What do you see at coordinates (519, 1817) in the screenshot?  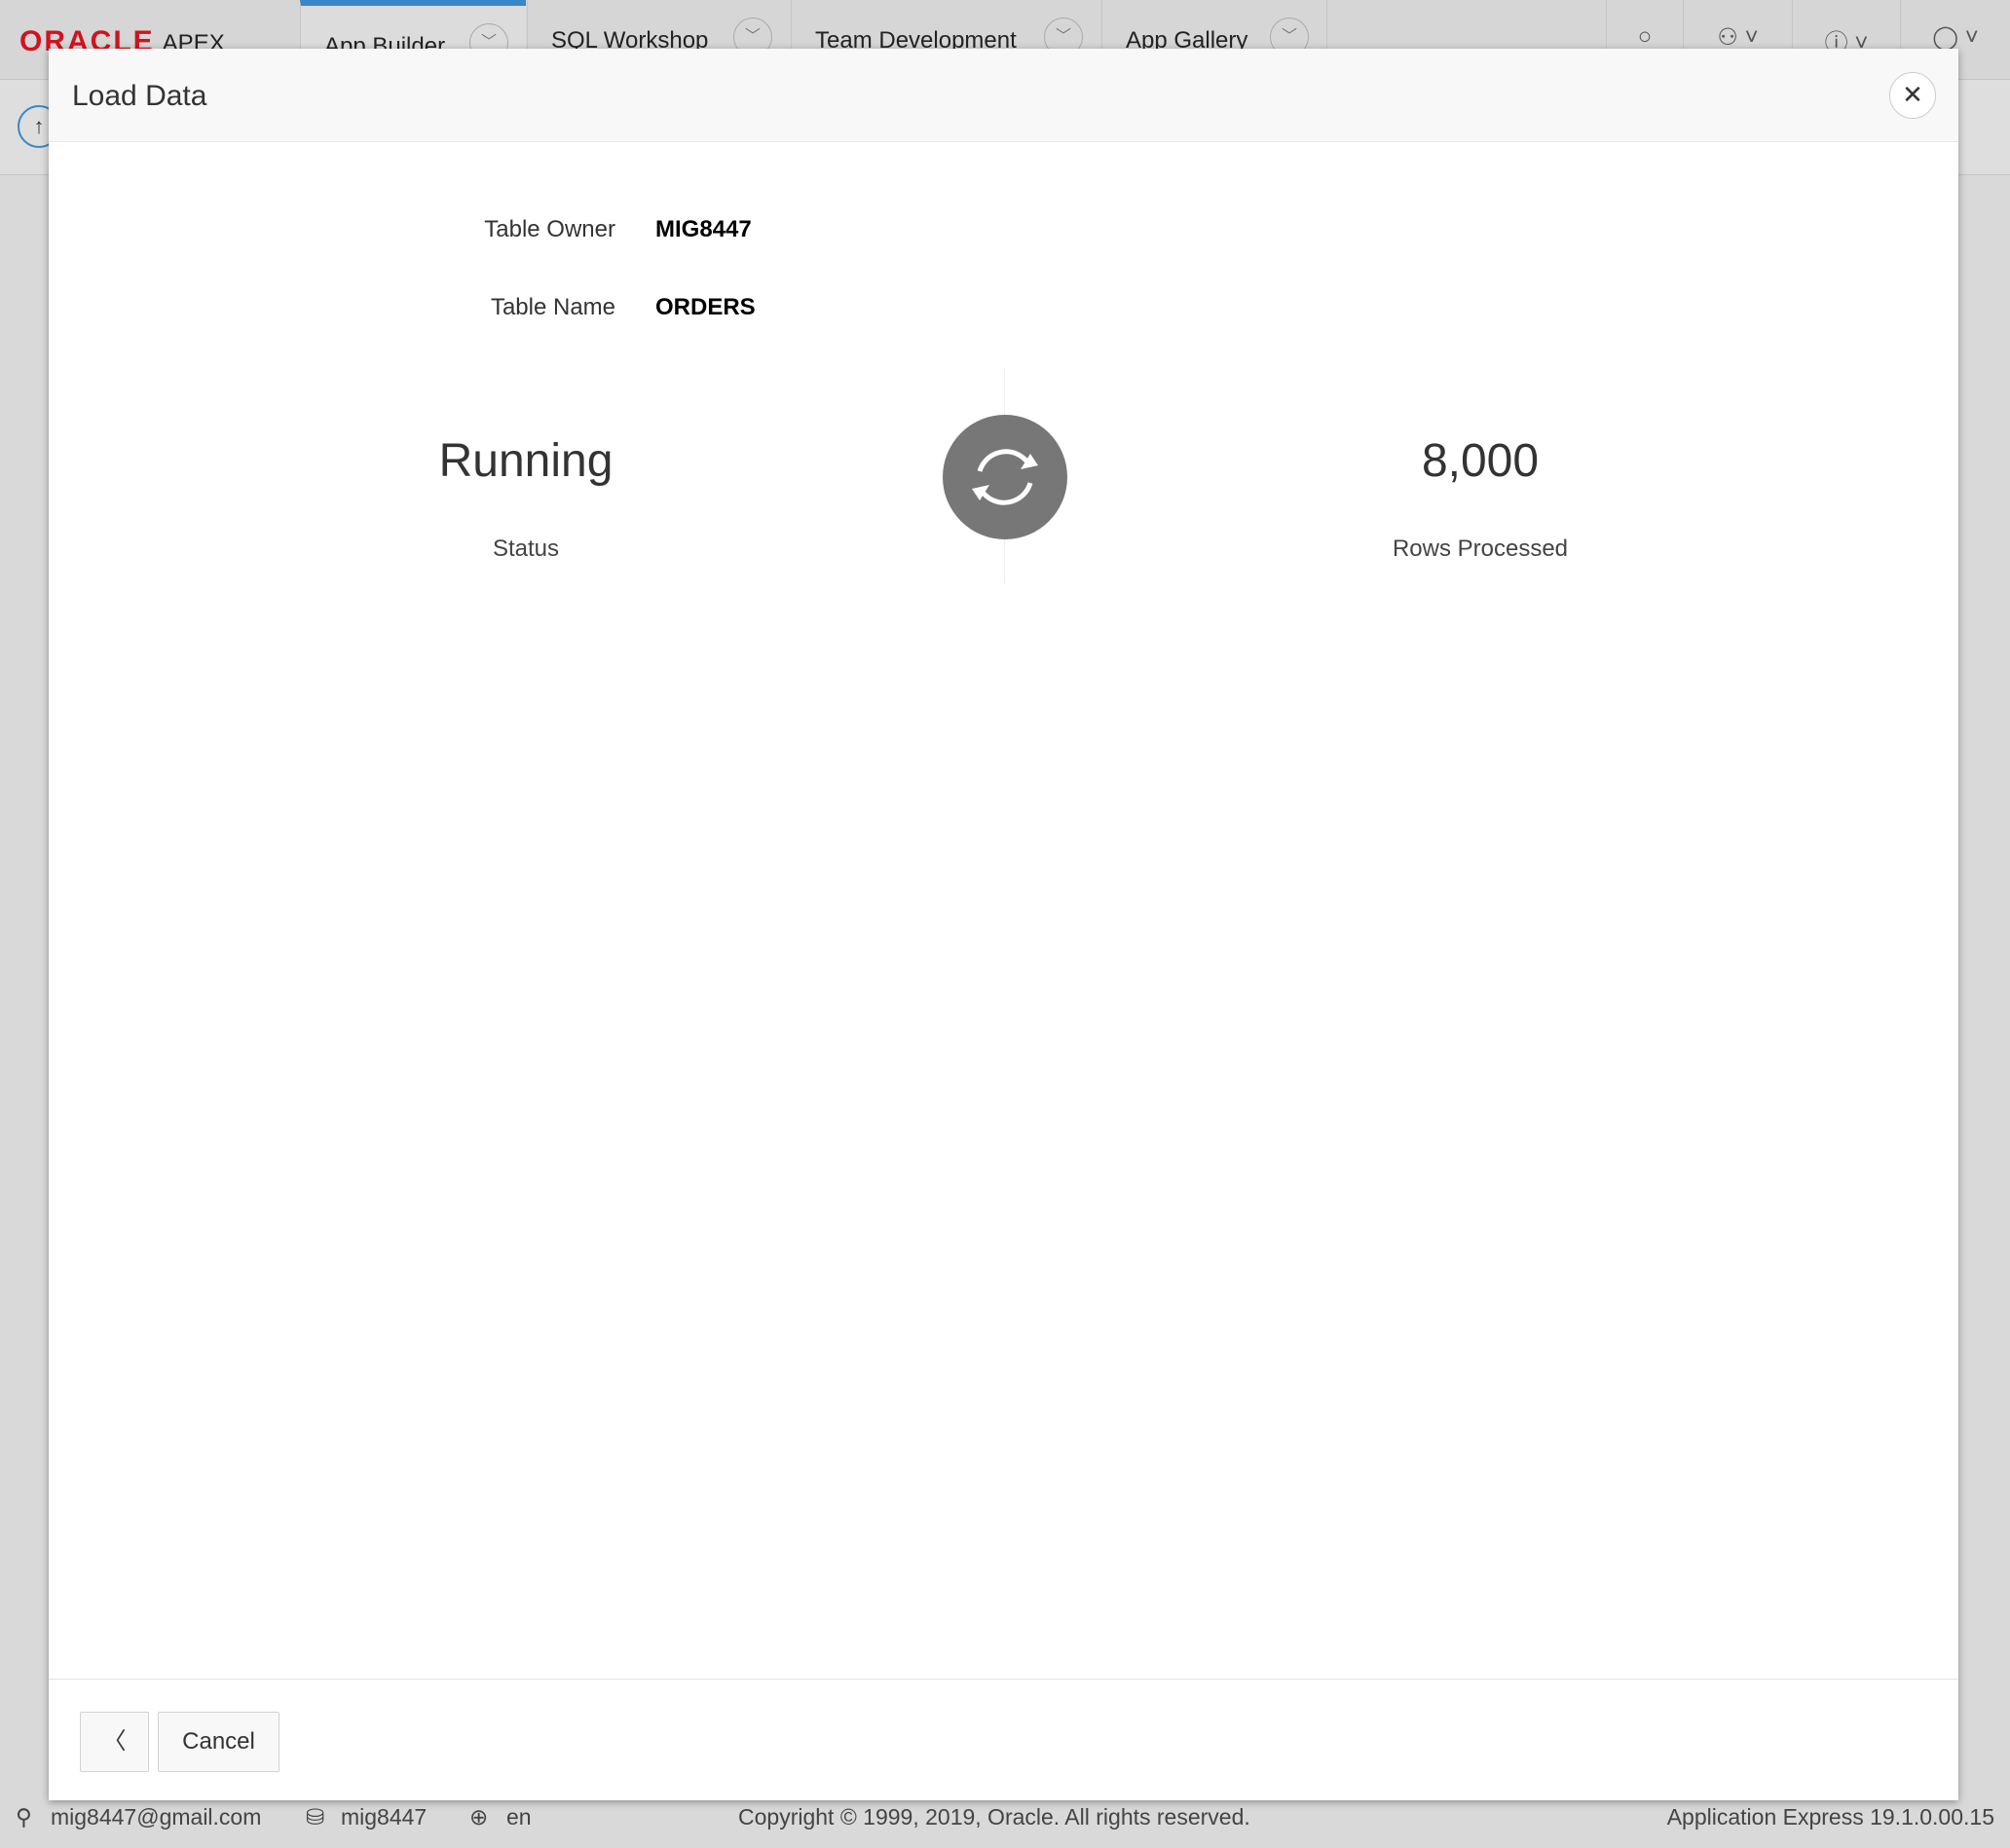 I see `footer-language: en` at bounding box center [519, 1817].